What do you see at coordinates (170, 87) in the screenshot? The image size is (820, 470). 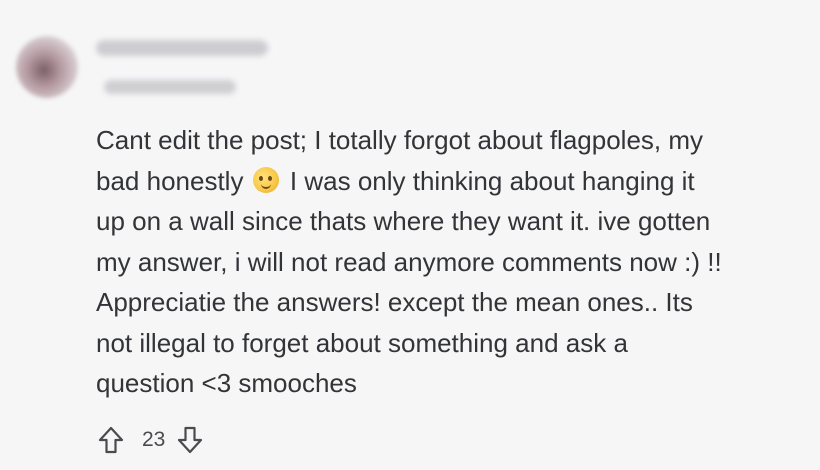 I see `timestamp-redacted` at bounding box center [170, 87].